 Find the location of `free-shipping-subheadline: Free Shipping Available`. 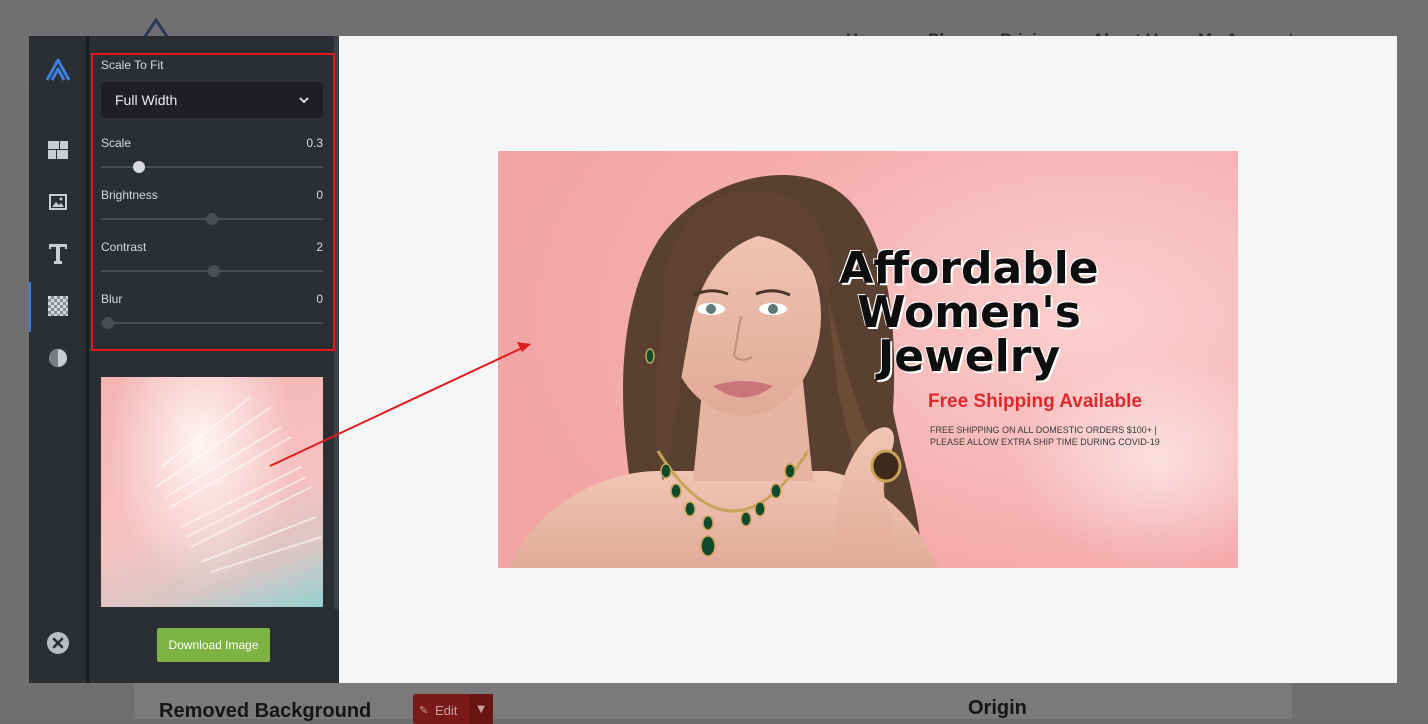

free-shipping-subheadline: Free Shipping Available is located at coordinates (1035, 401).